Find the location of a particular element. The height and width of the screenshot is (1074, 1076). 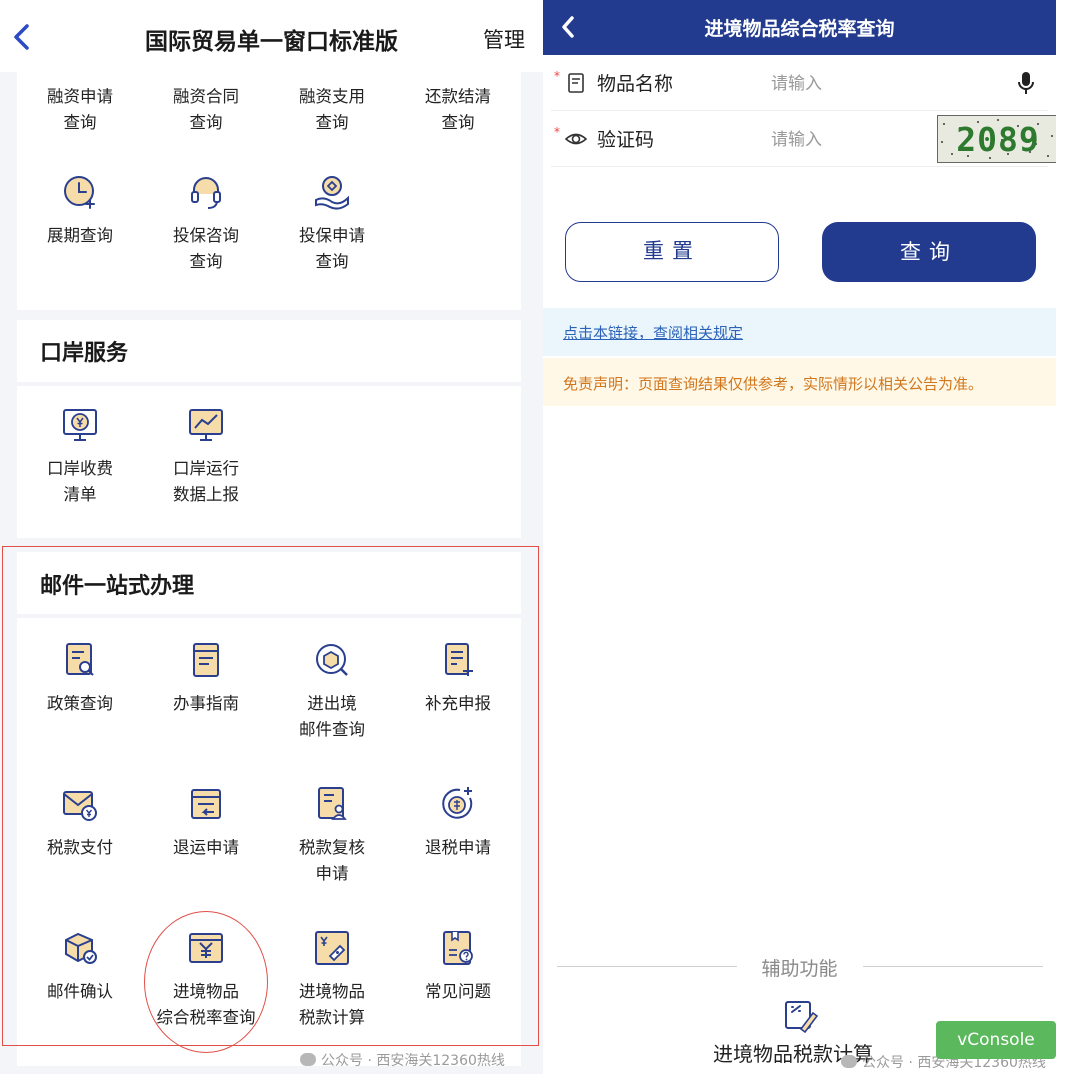

grid-item-insurance-apply: 投保申请 查询 is located at coordinates (332, 223).